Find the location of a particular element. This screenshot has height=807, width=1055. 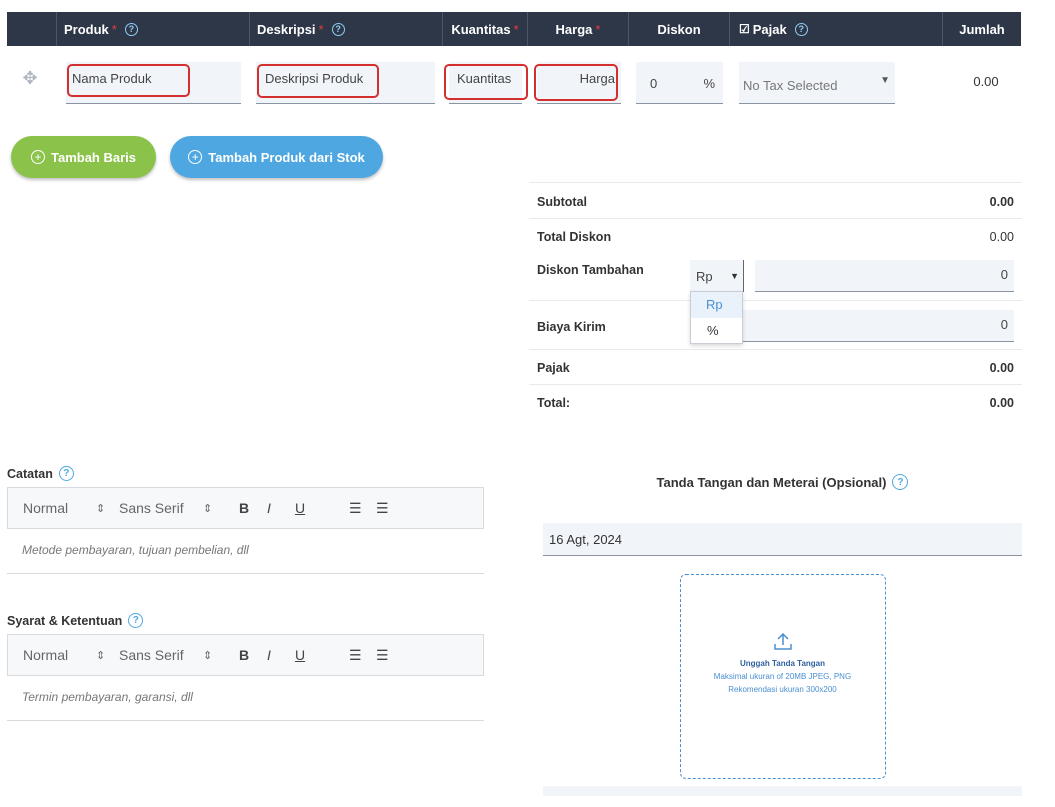

diskon-tambahan-label: Diskon Tambahan is located at coordinates (590, 270).